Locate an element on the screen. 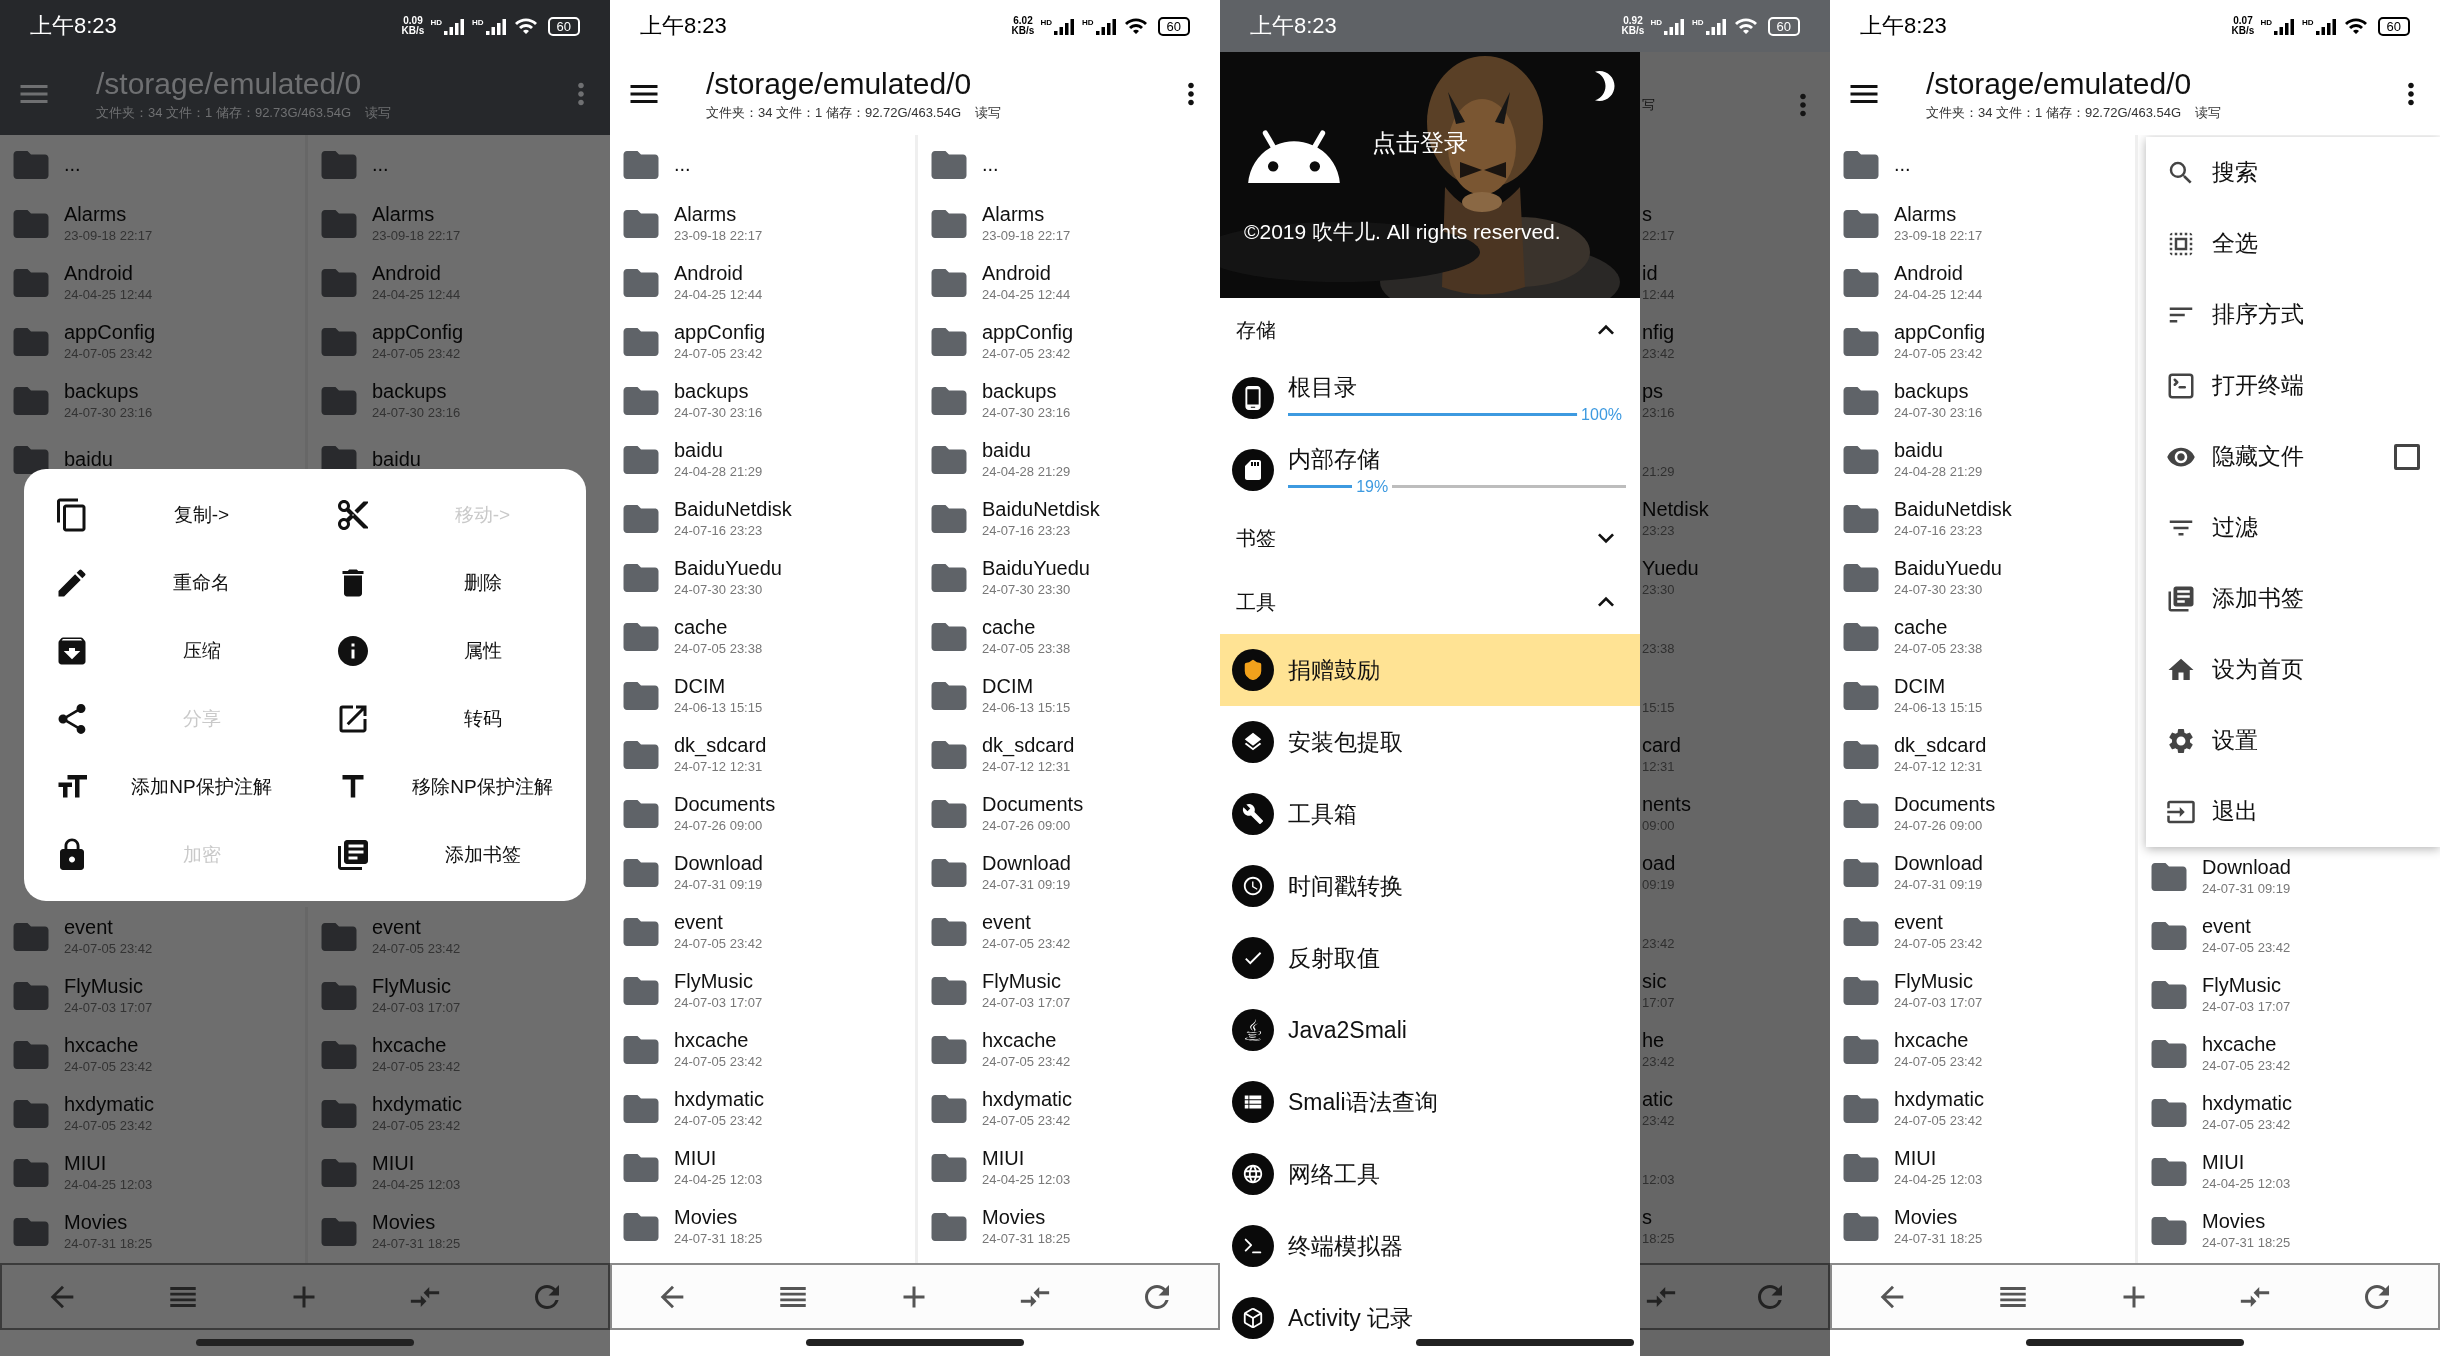 The height and width of the screenshot is (1356, 2440). section-header: 存储 is located at coordinates (1430, 330).